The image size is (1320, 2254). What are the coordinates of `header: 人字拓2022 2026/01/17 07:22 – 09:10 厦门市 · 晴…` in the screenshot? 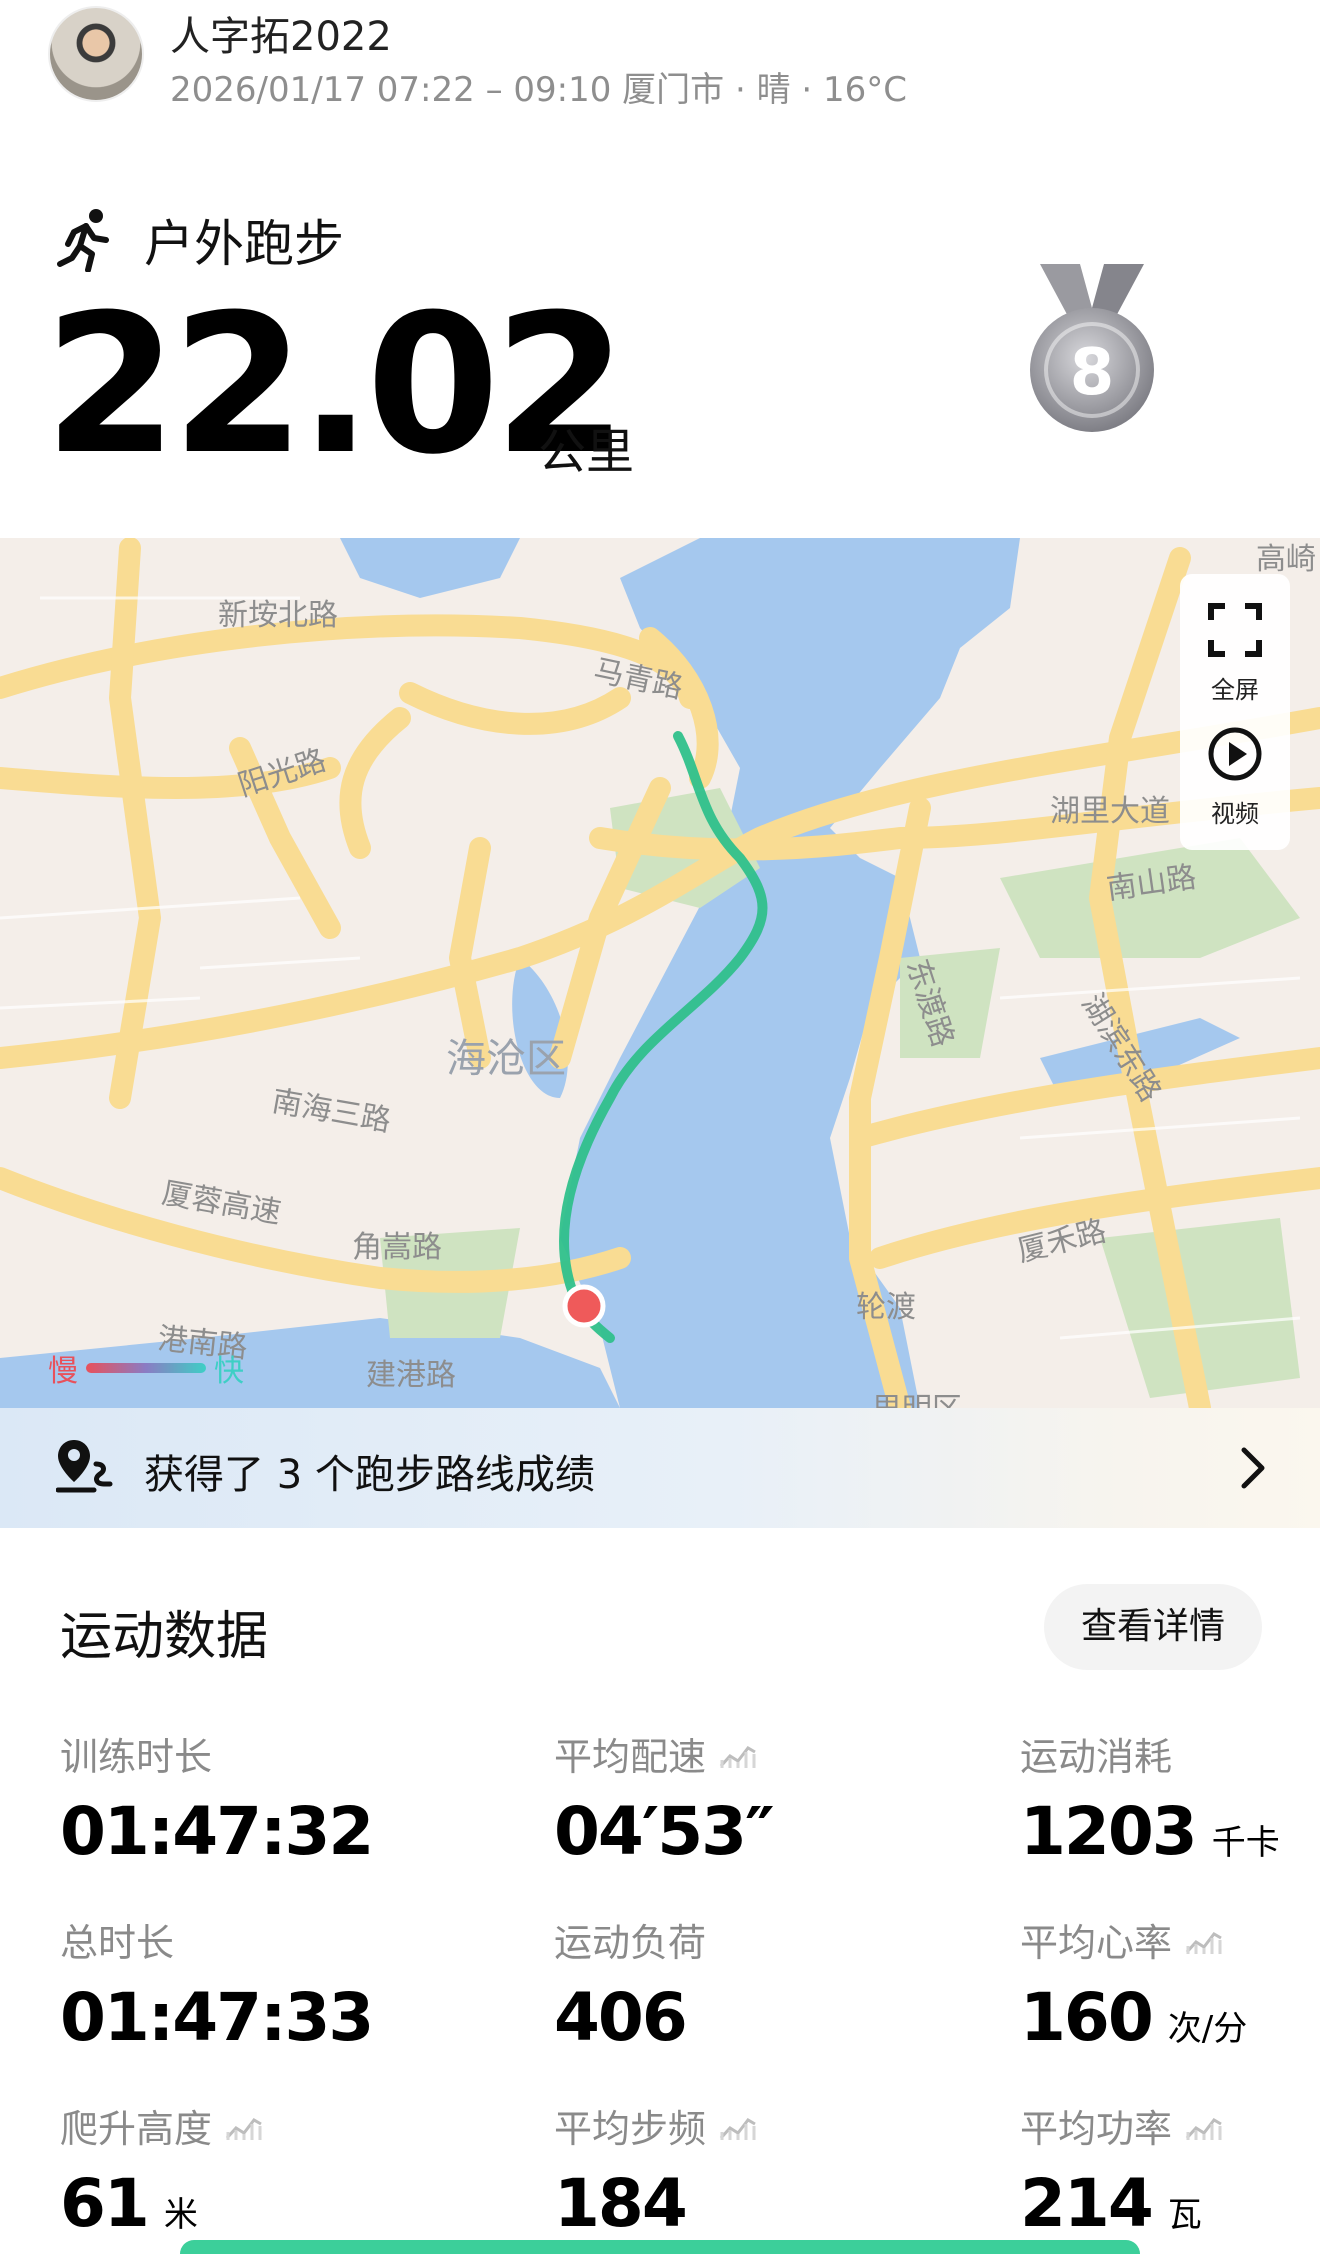 It's located at (660, 65).